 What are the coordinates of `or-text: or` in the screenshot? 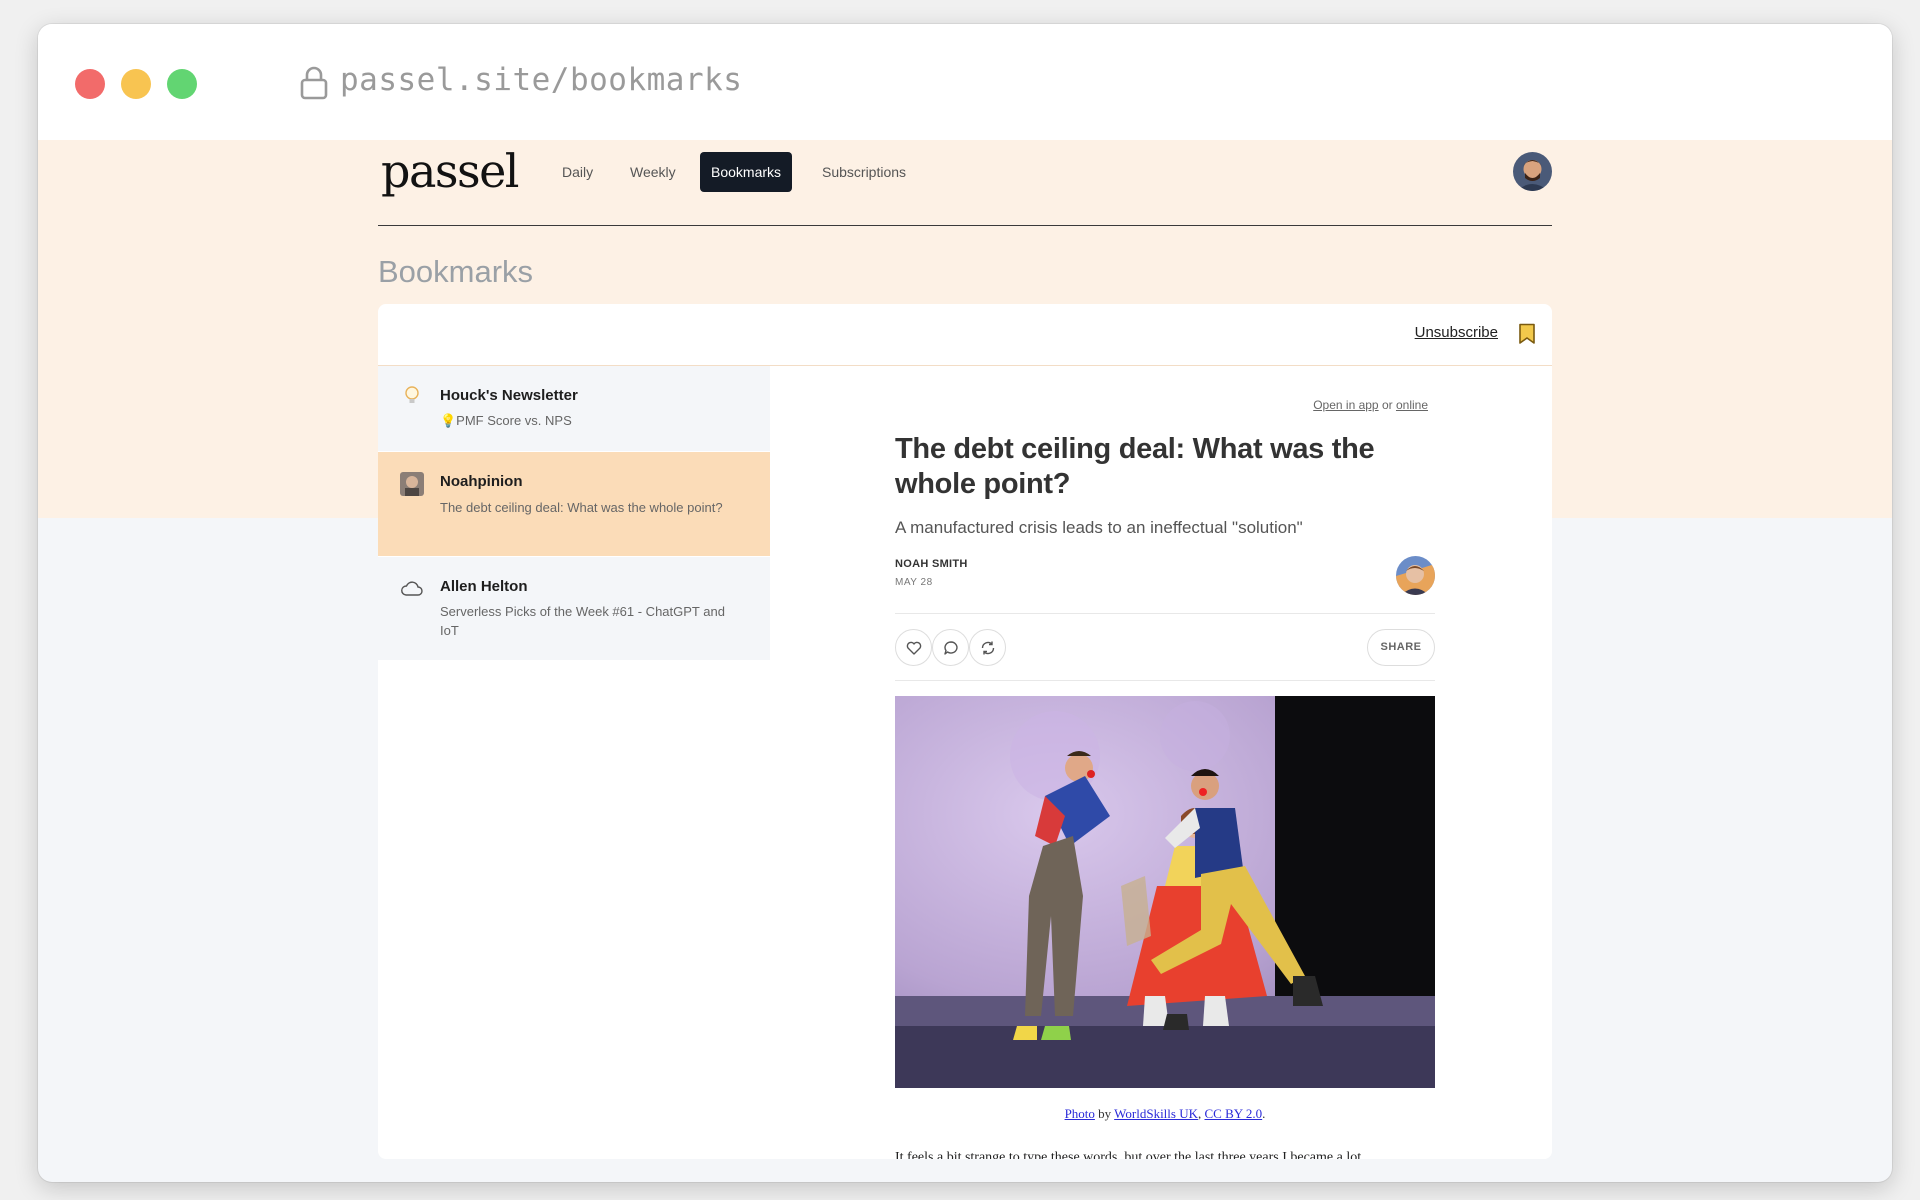 It's located at (1387, 405).